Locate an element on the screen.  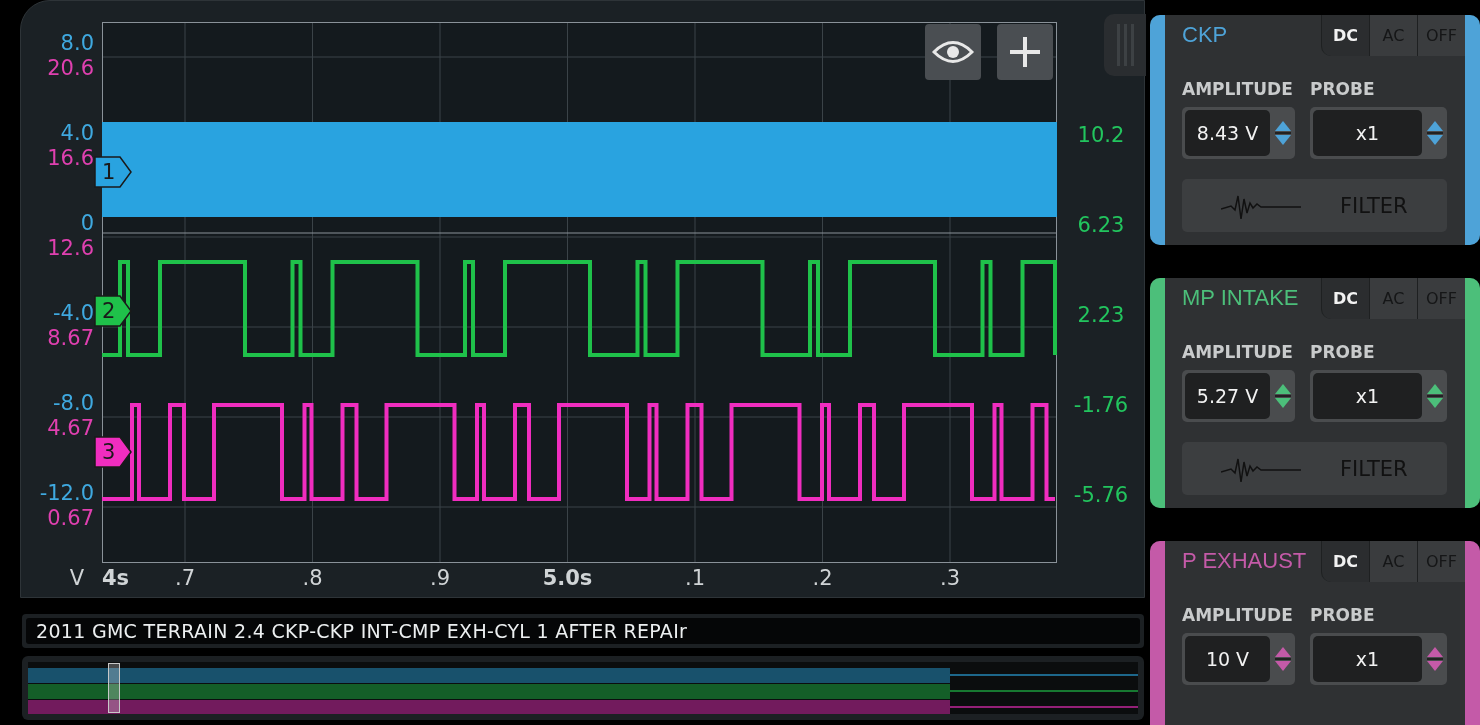
axis-label: 6.23 is located at coordinates (1101, 225).